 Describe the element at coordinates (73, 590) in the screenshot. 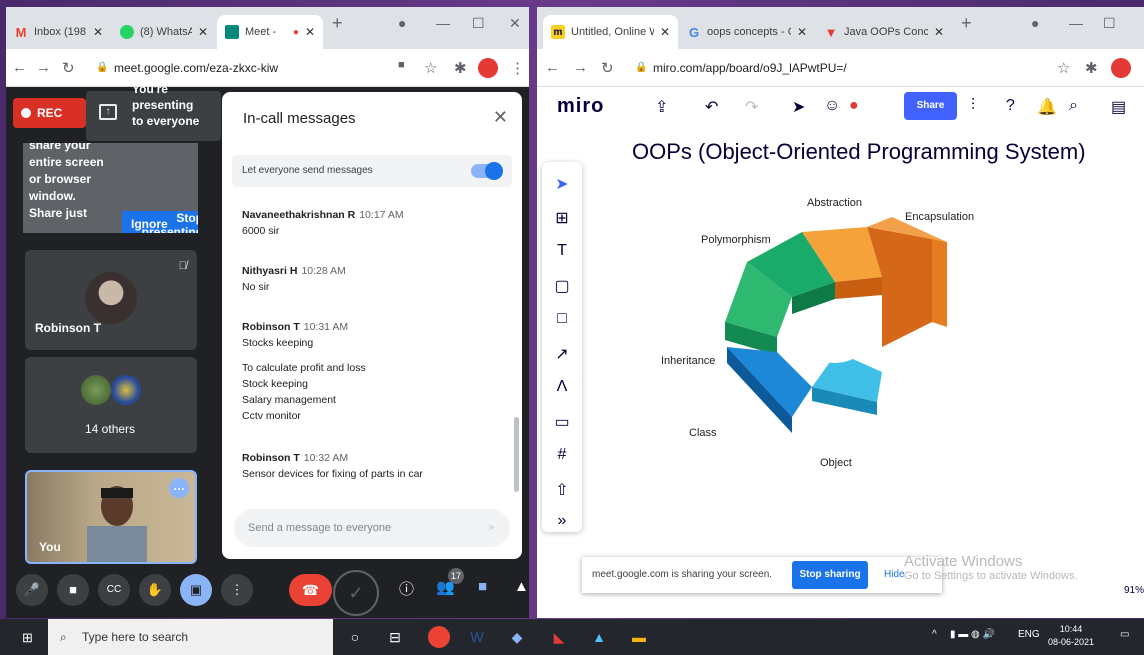

I see `camera-button: ■` at that location.